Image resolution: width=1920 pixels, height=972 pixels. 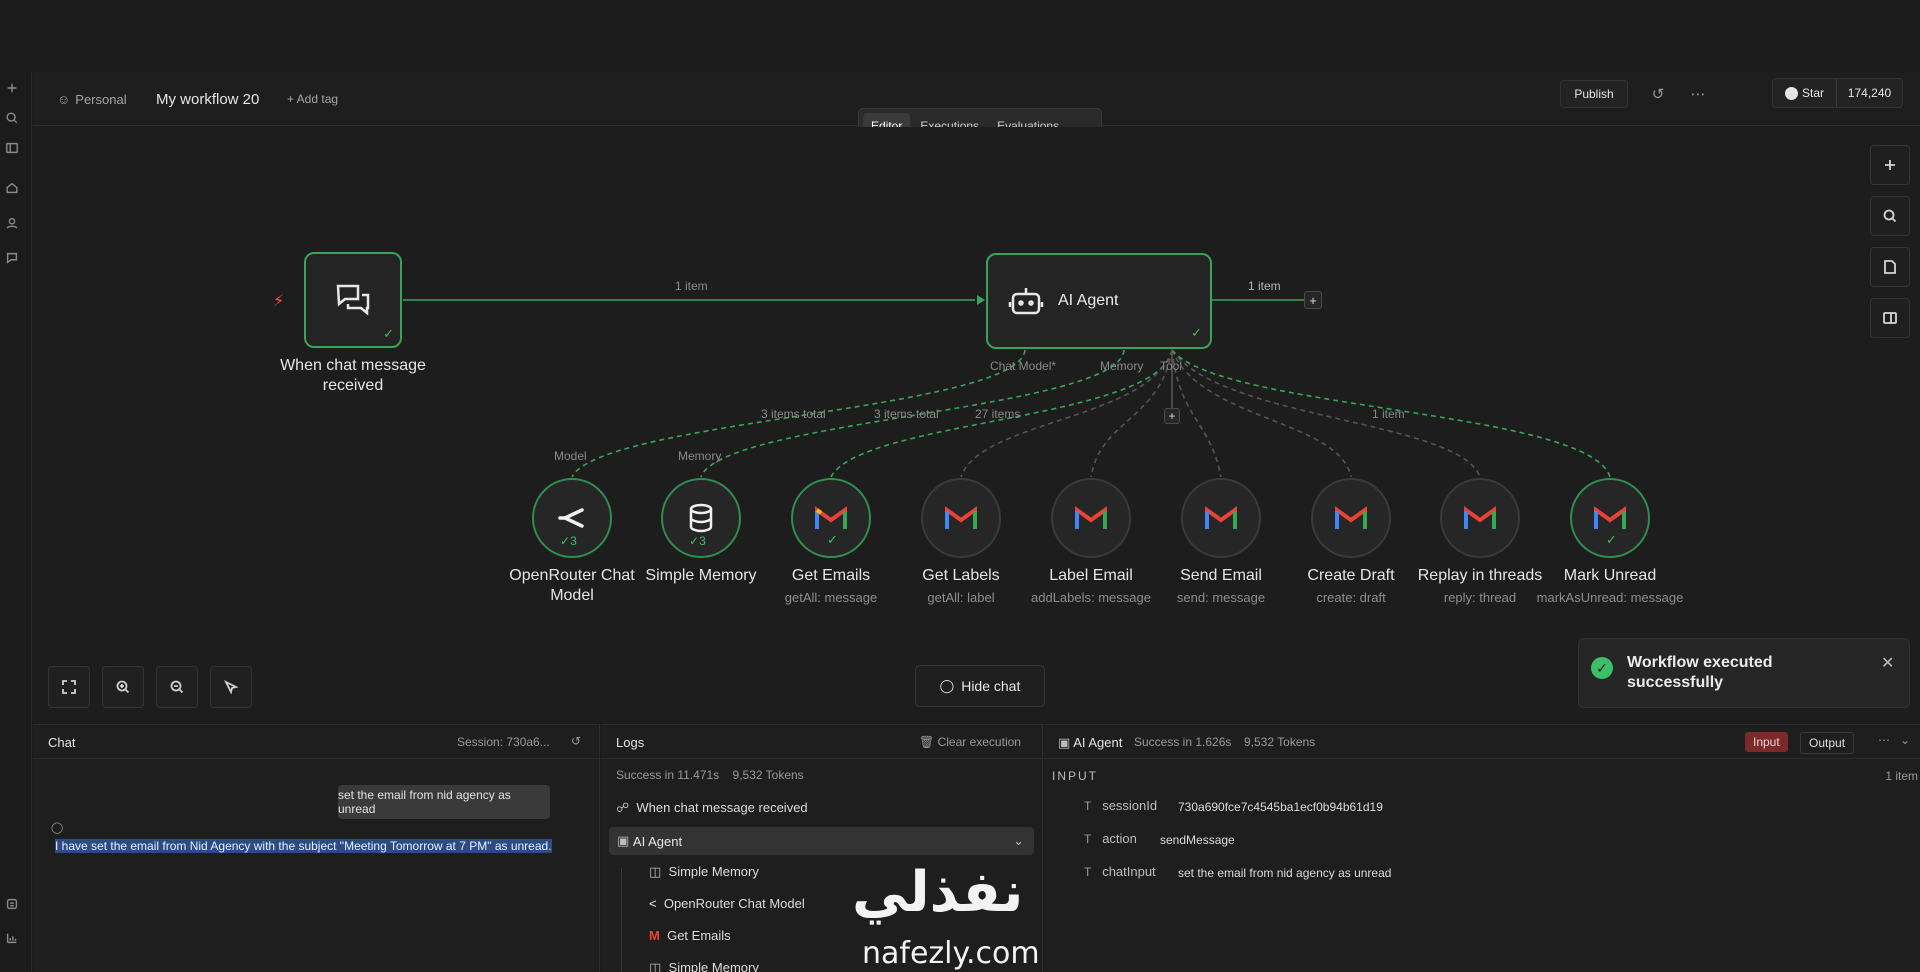 What do you see at coordinates (1172, 416) in the screenshot?
I see `add-tool-button: +` at bounding box center [1172, 416].